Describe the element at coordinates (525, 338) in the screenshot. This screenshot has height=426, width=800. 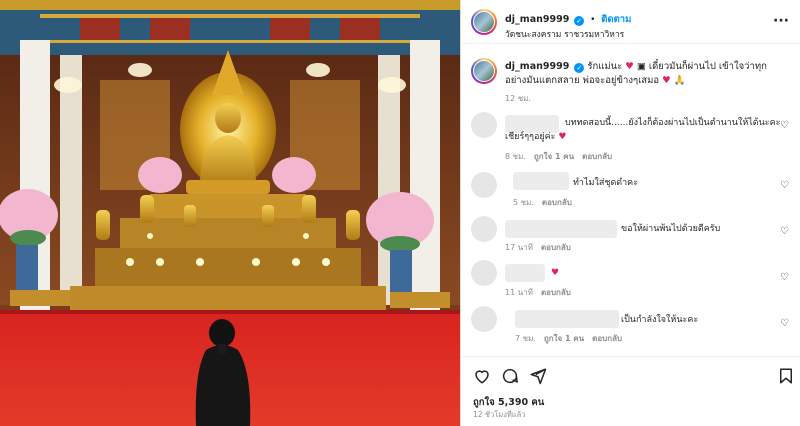
I see `comment-time: 7 ชม.` at that location.